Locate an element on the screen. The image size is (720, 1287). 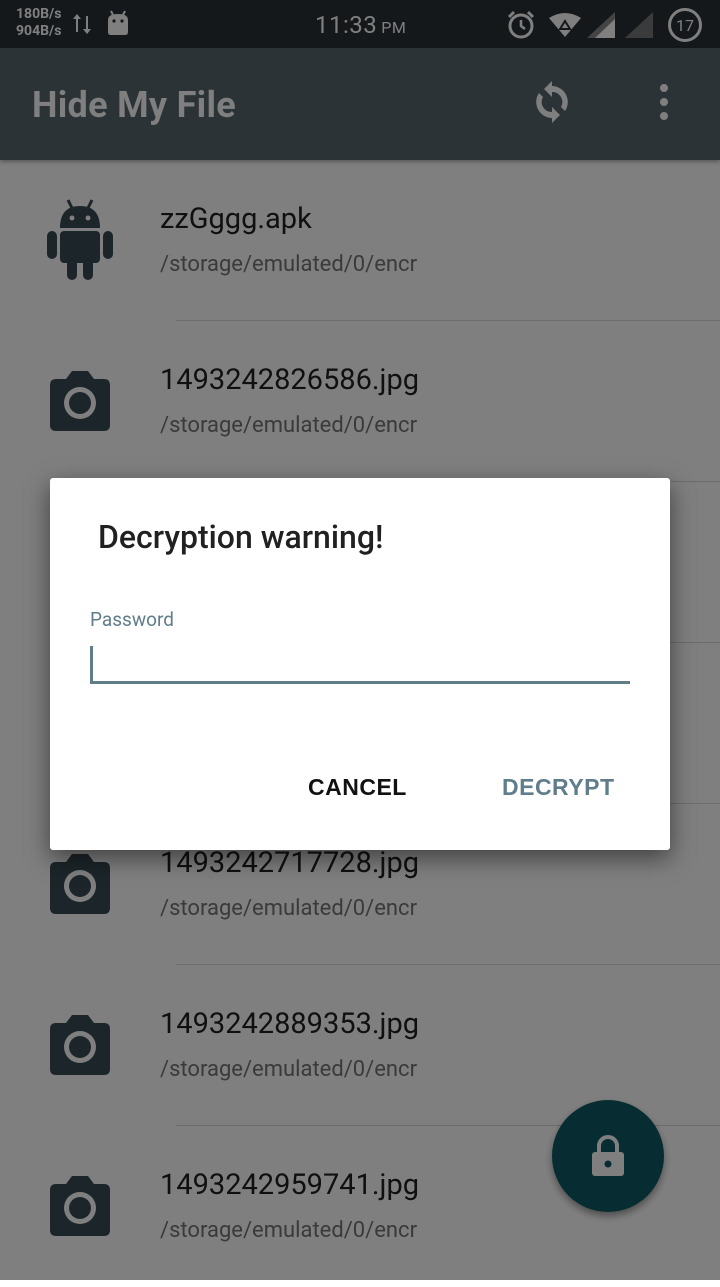
password-label: Password is located at coordinates (132, 619).